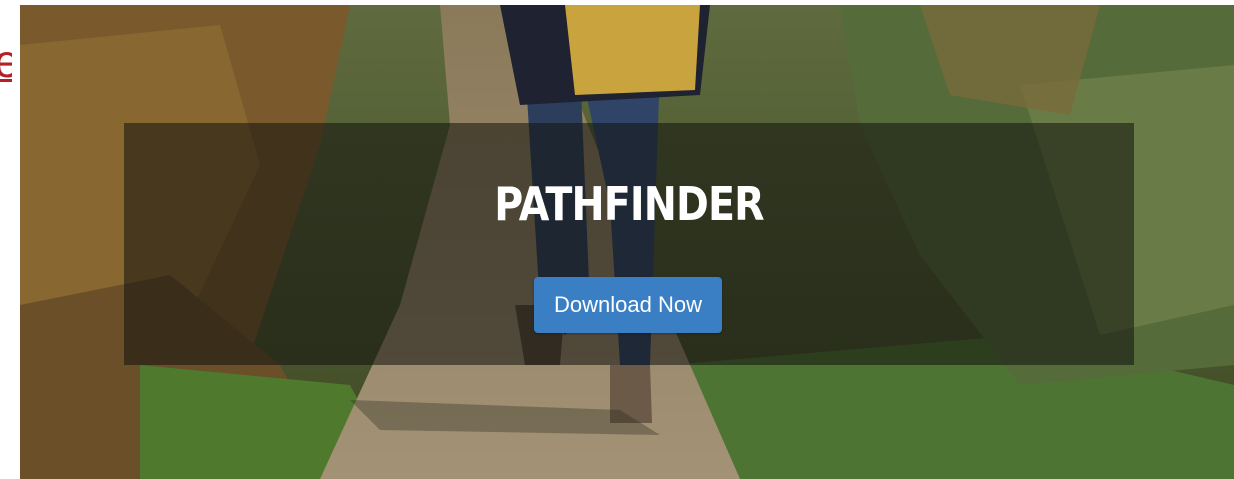  I want to click on cropped-edge-text: e, so click(6, 61).